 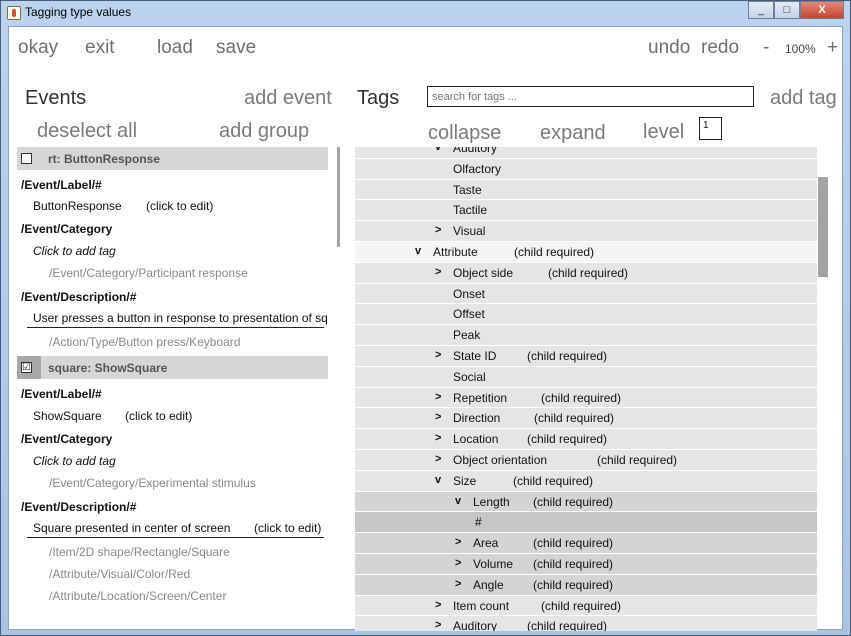 What do you see at coordinates (586, 356) in the screenshot?
I see `tag-row: > State ID (child required)` at bounding box center [586, 356].